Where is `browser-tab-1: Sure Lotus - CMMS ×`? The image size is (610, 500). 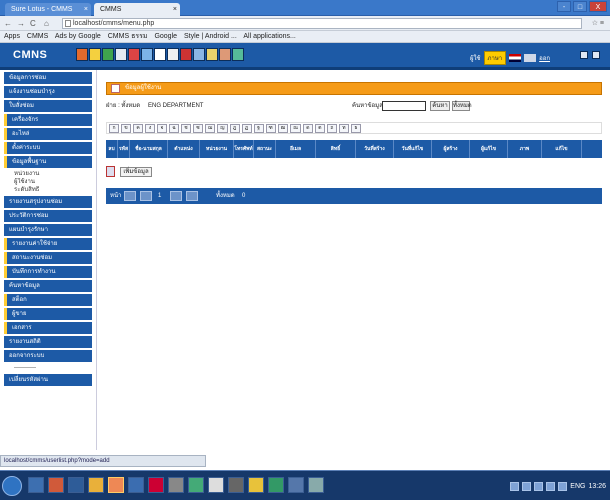
browser-tab-1: Sure Lotus - CMMS × is located at coordinates (48, 9).